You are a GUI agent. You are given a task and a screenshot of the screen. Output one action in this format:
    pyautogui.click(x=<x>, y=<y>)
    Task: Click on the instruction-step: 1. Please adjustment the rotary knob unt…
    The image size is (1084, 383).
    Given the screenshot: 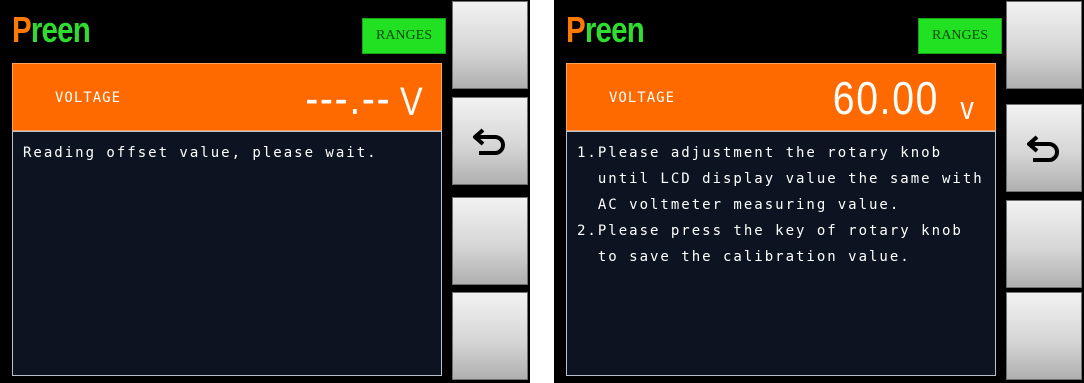 What is the action you would take?
    pyautogui.click(x=781, y=179)
    